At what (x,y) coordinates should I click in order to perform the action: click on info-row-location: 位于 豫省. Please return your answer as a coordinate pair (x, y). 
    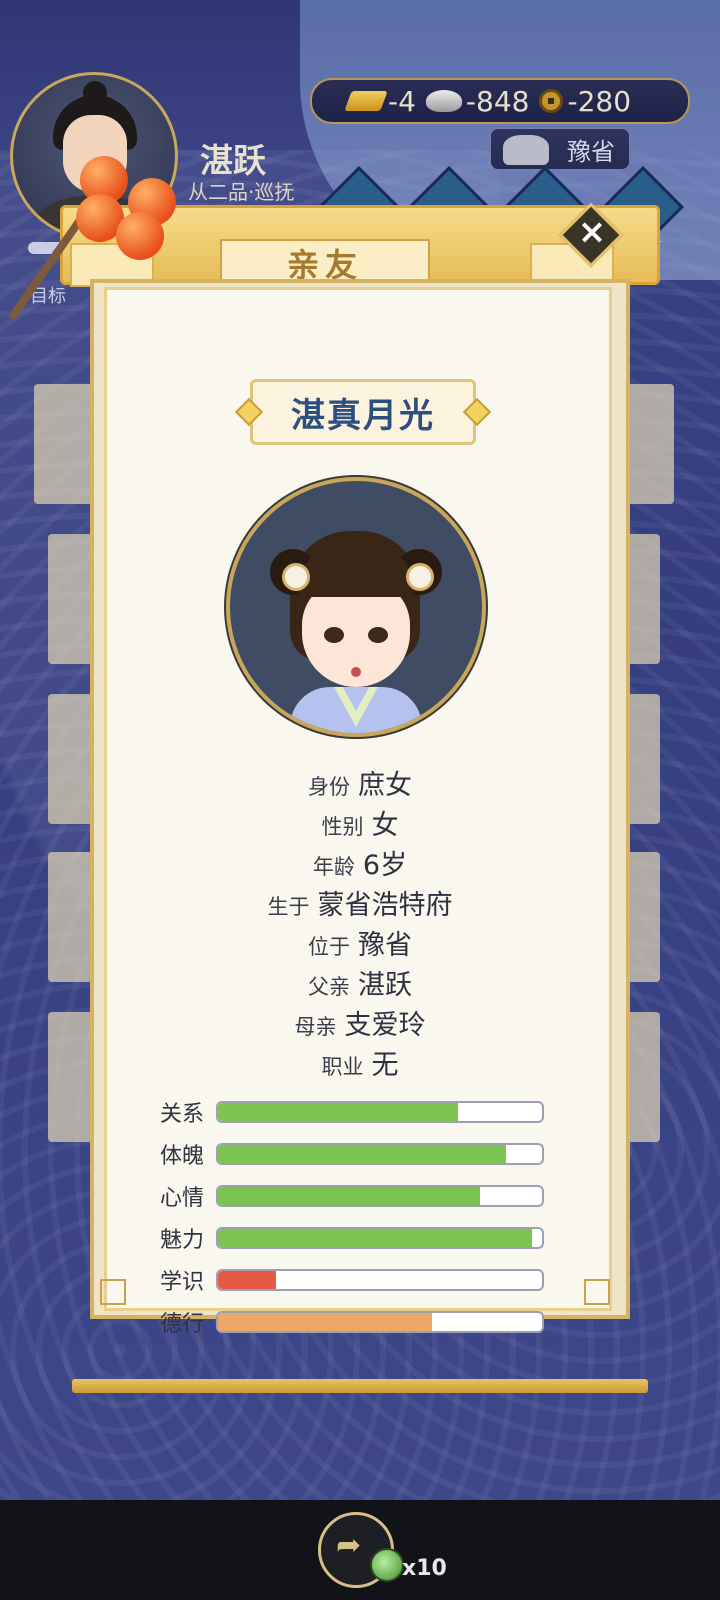
    Looking at the image, I should click on (360, 945).